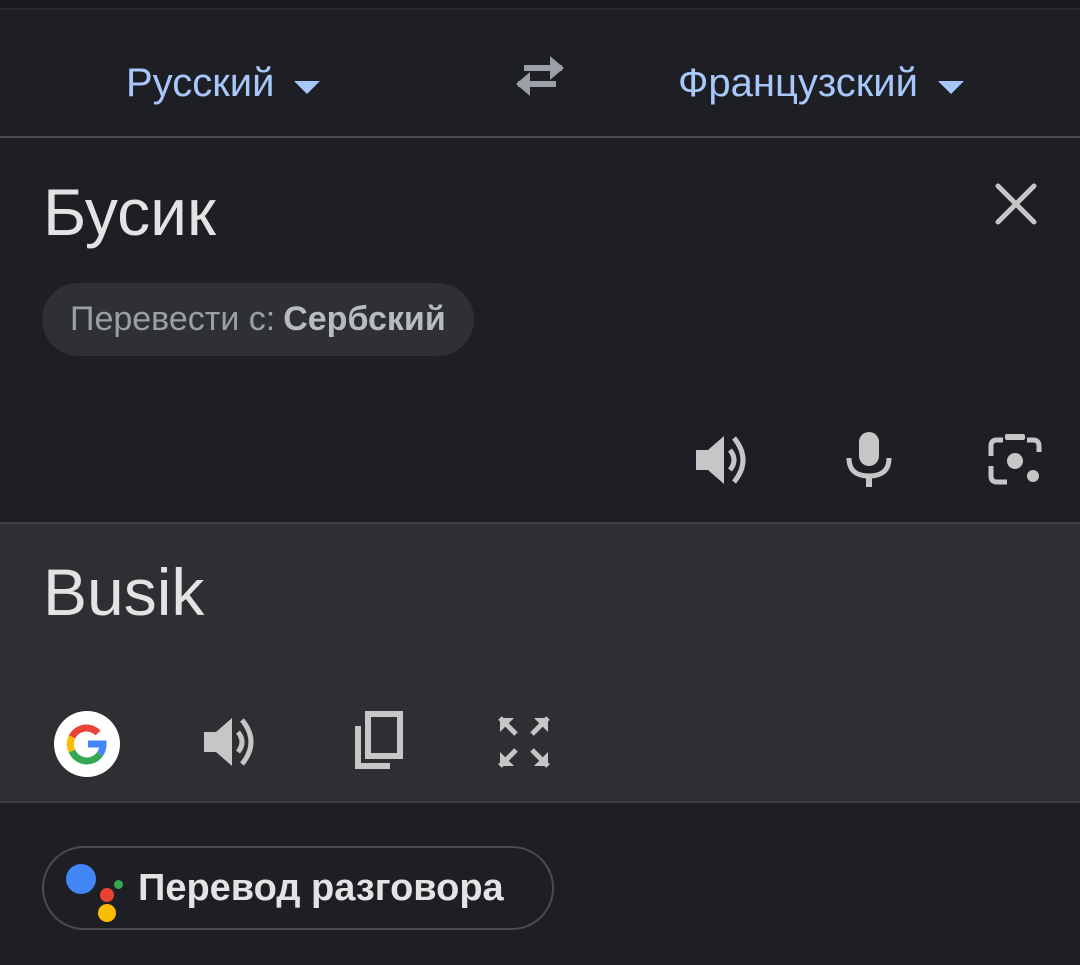 The image size is (1080, 965). Describe the element at coordinates (129, 212) in the screenshot. I see `source-text-input: Бусик` at that location.